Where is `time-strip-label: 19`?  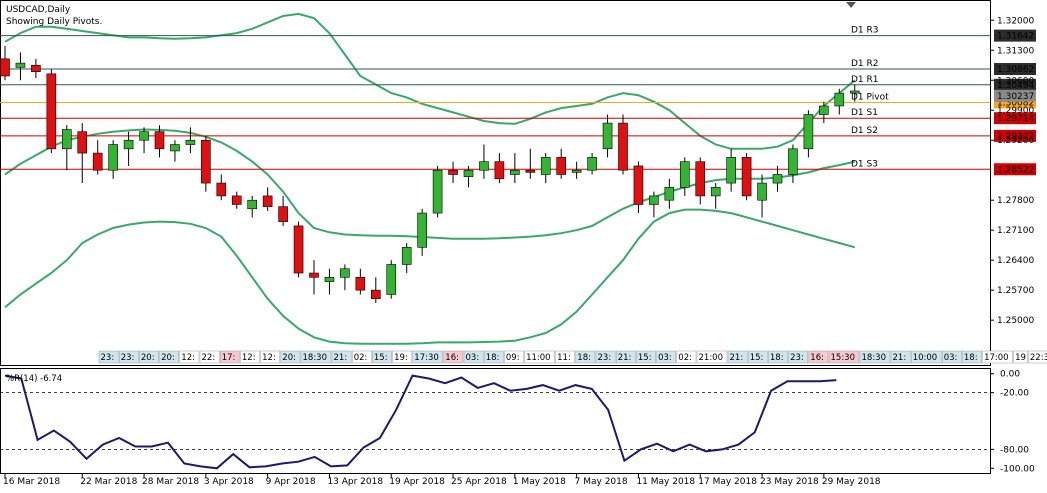 time-strip-label: 19 is located at coordinates (1020, 358).